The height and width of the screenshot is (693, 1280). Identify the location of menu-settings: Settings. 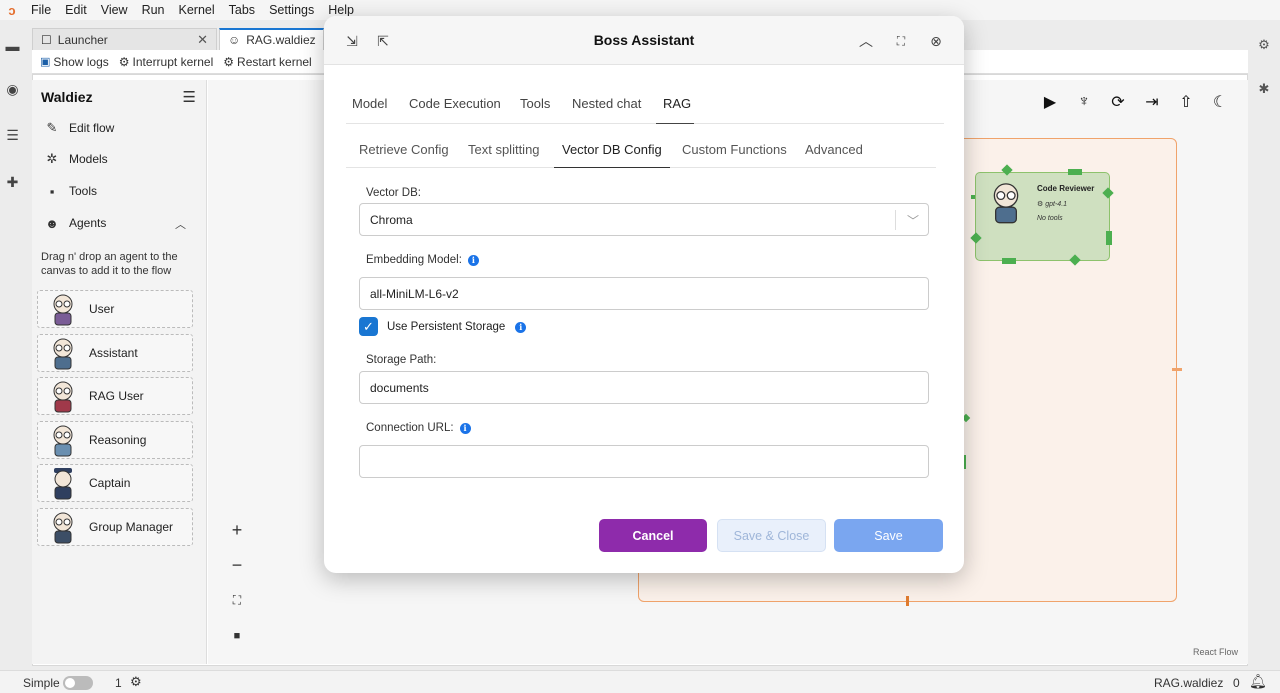
(291, 10).